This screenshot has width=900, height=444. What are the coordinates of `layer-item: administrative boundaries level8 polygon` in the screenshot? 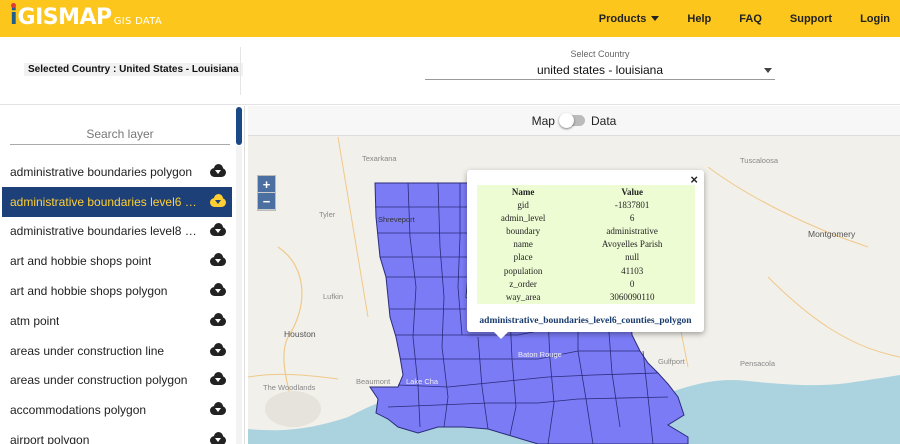 It's located at (117, 232).